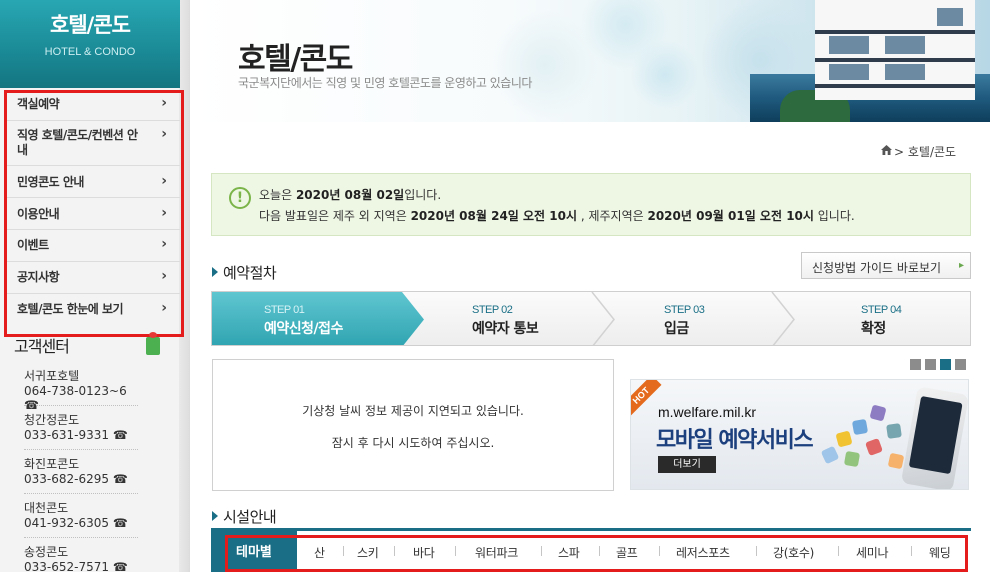 The height and width of the screenshot is (572, 990). What do you see at coordinates (92, 143) in the screenshot?
I see `sidebar-item-direct-hotels: 직영 호텔/콘도/컨벤션 안내 ›` at bounding box center [92, 143].